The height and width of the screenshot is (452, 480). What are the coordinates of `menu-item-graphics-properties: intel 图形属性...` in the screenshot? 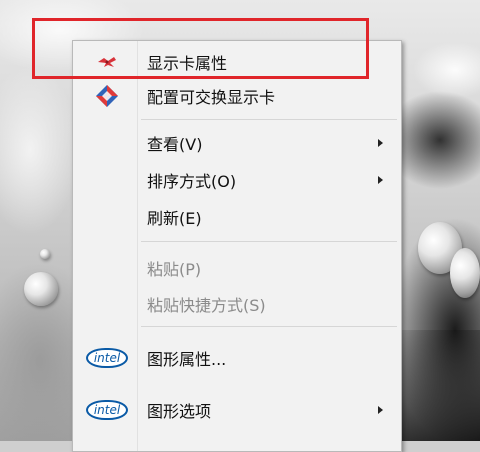 It's located at (237, 358).